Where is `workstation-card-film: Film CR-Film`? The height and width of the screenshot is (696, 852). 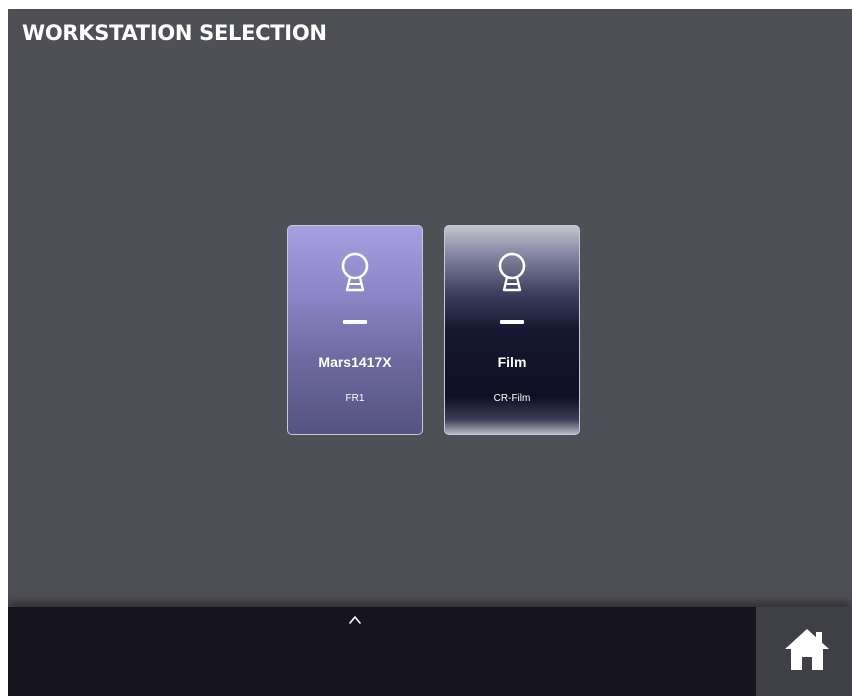 workstation-card-film: Film CR-Film is located at coordinates (512, 330).